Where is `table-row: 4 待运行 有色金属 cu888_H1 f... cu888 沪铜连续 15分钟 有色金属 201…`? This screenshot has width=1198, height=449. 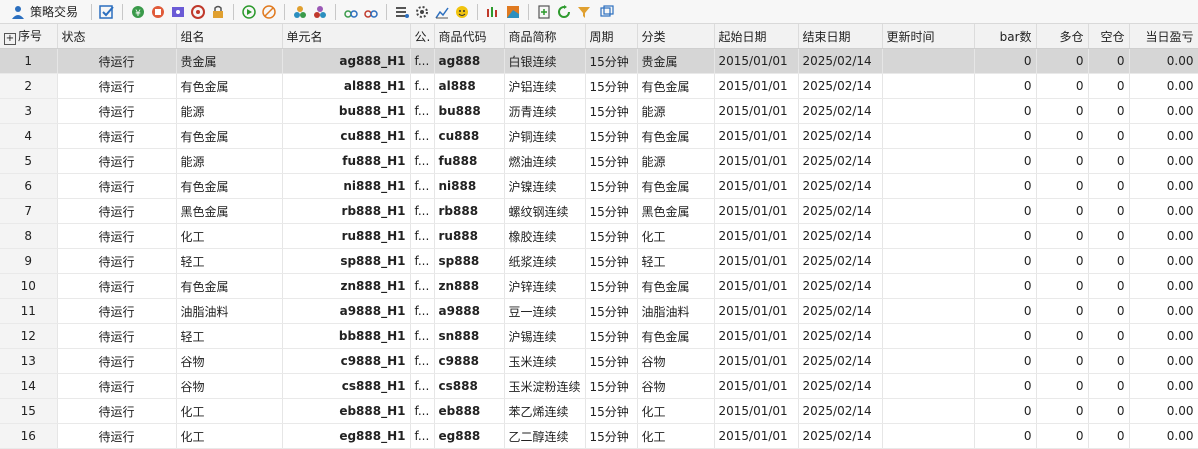
table-row: 4 待运行 有色金属 cu888_H1 f... cu888 沪铜连续 15分钟 有色金属 201… is located at coordinates (599, 136).